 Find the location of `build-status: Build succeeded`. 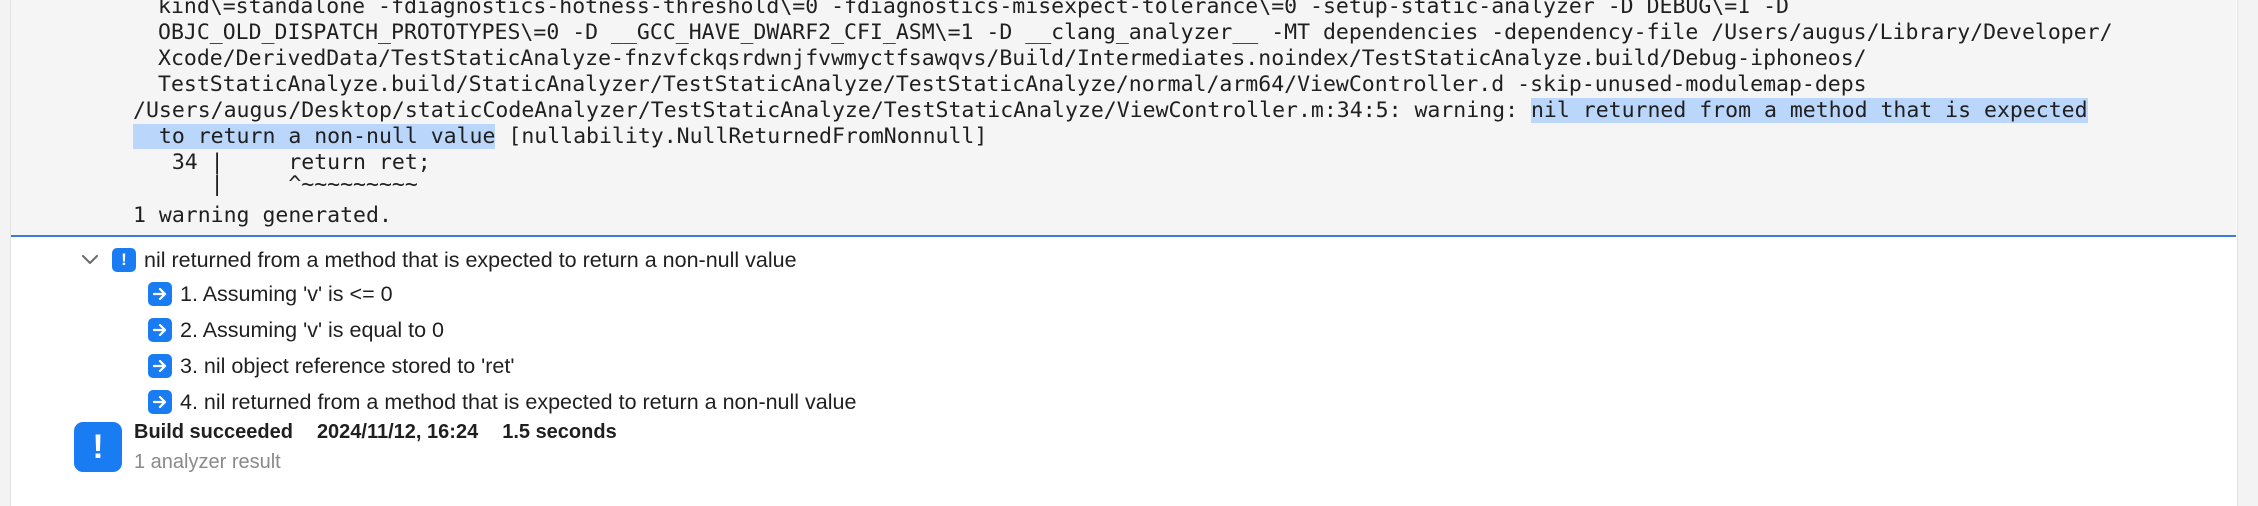

build-status: Build succeeded is located at coordinates (213, 432).